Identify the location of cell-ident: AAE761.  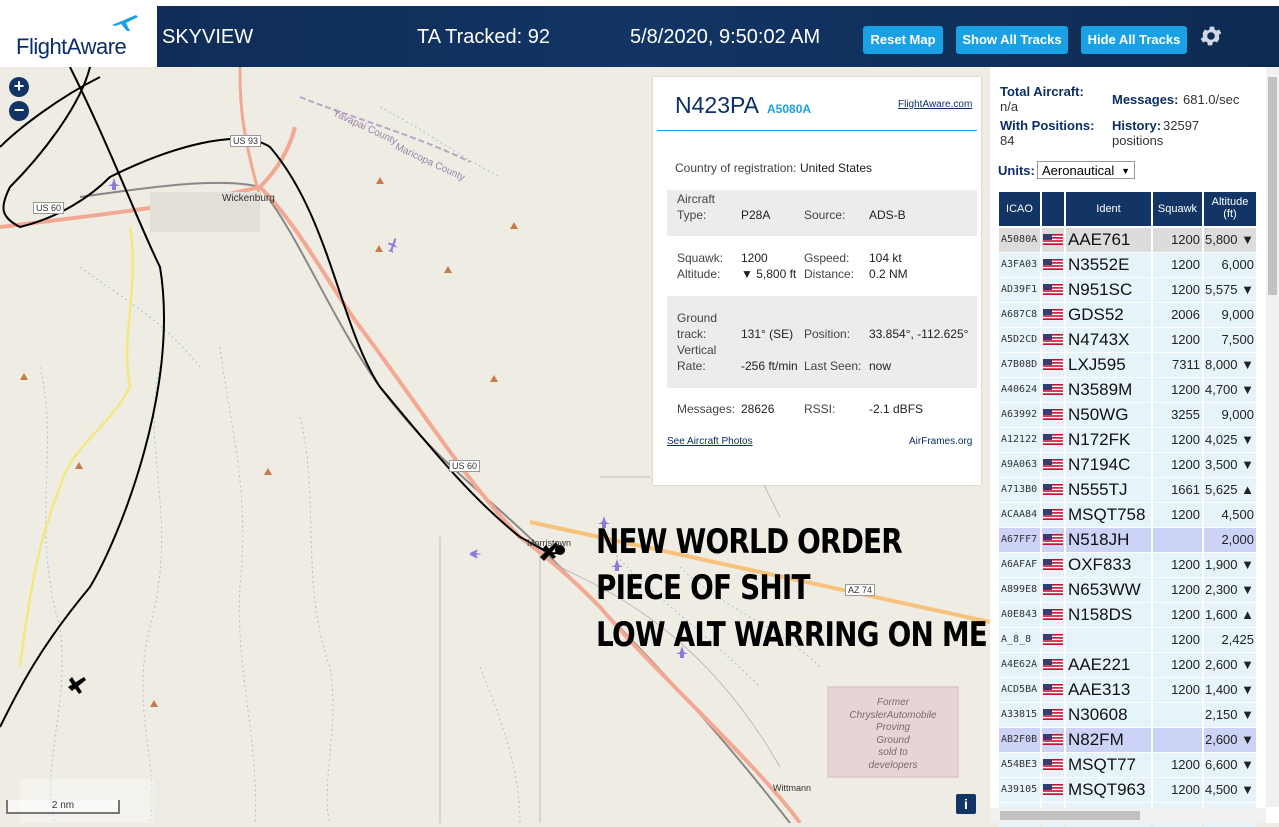
(1108, 240).